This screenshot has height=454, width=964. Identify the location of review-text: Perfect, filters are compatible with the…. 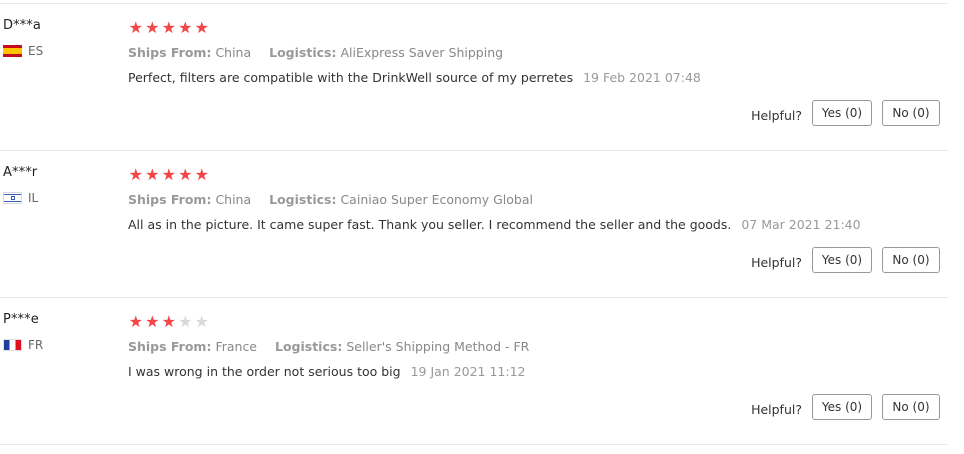
(351, 77).